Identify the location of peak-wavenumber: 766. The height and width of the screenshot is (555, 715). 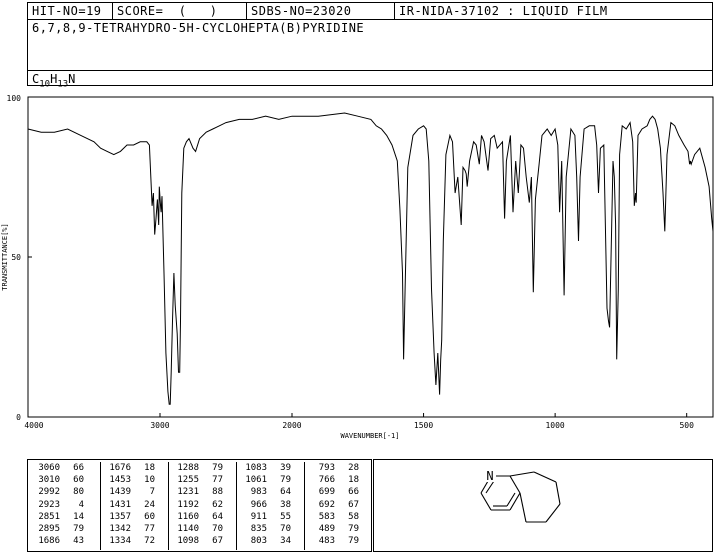
(326, 480).